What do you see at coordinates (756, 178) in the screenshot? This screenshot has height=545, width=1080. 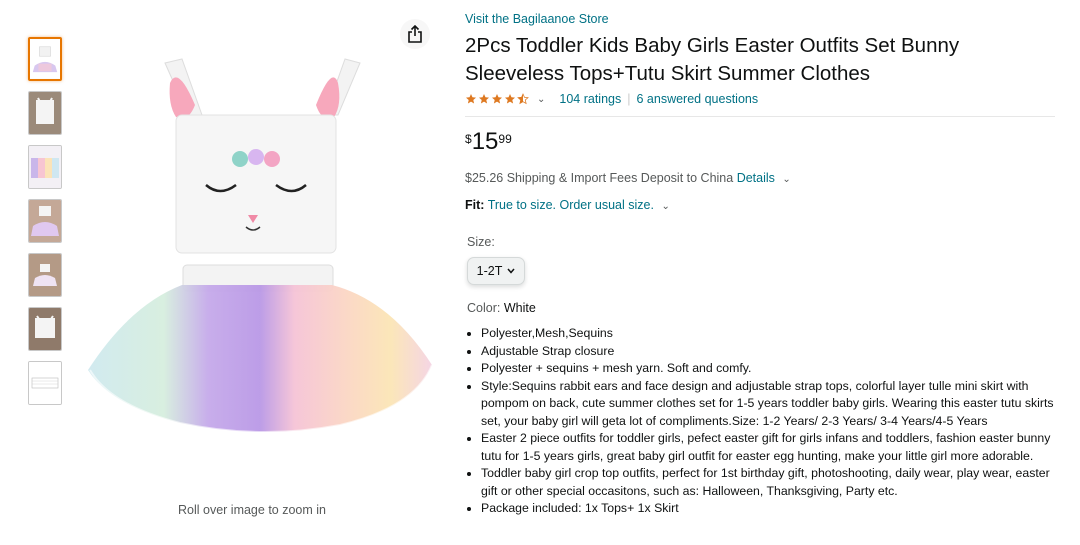 I see `shipping-details-link: Details` at bounding box center [756, 178].